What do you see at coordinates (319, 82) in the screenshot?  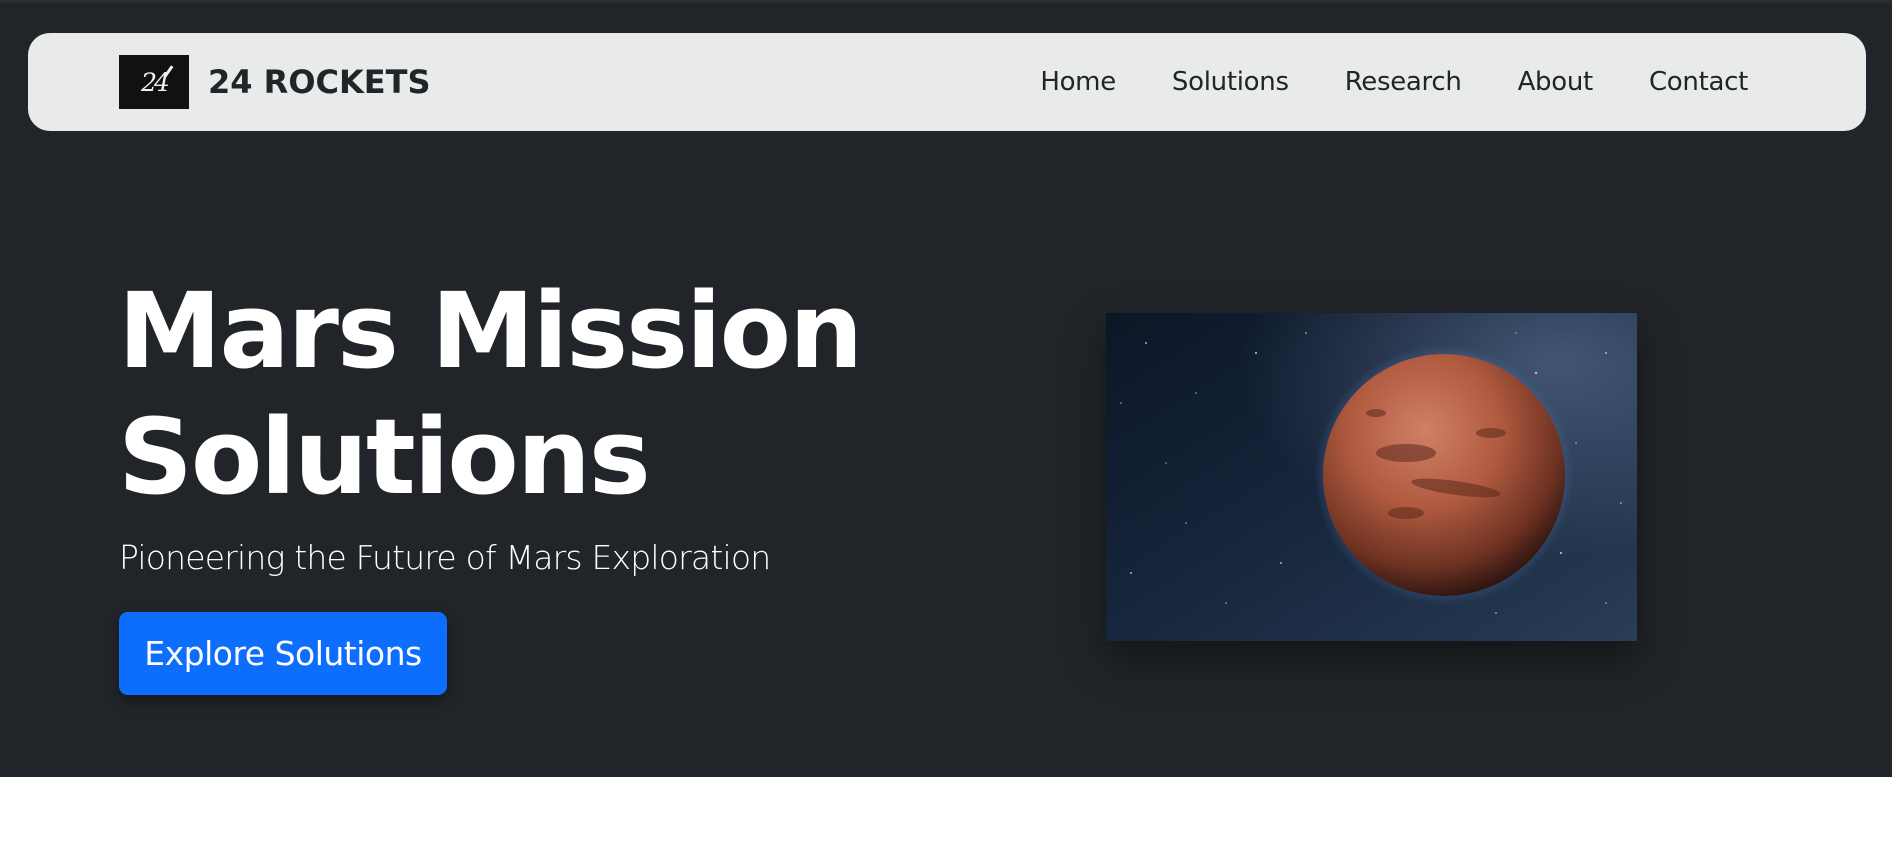 I see `brand-name: 24 ROCKETS` at bounding box center [319, 82].